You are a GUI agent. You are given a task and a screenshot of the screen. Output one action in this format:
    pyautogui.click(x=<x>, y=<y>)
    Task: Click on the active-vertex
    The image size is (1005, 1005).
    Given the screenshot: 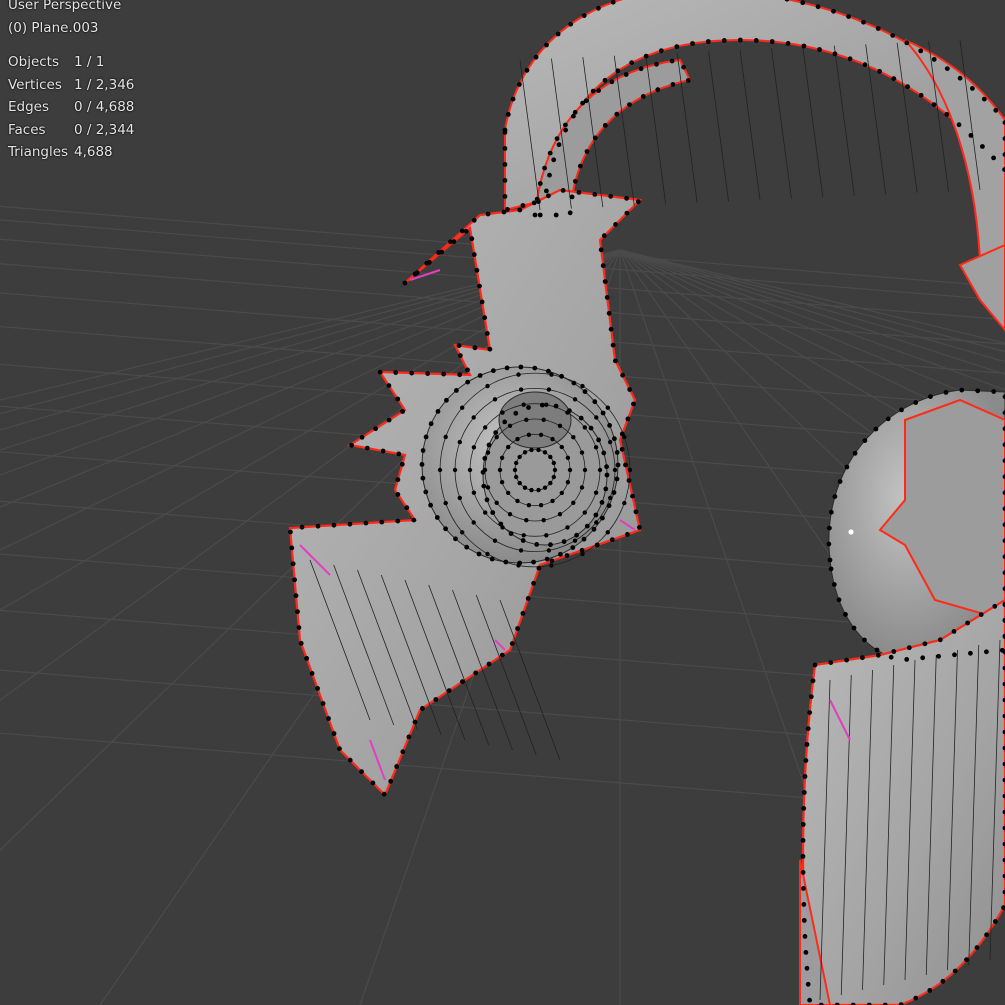 What is the action you would take?
    pyautogui.click(x=851, y=532)
    